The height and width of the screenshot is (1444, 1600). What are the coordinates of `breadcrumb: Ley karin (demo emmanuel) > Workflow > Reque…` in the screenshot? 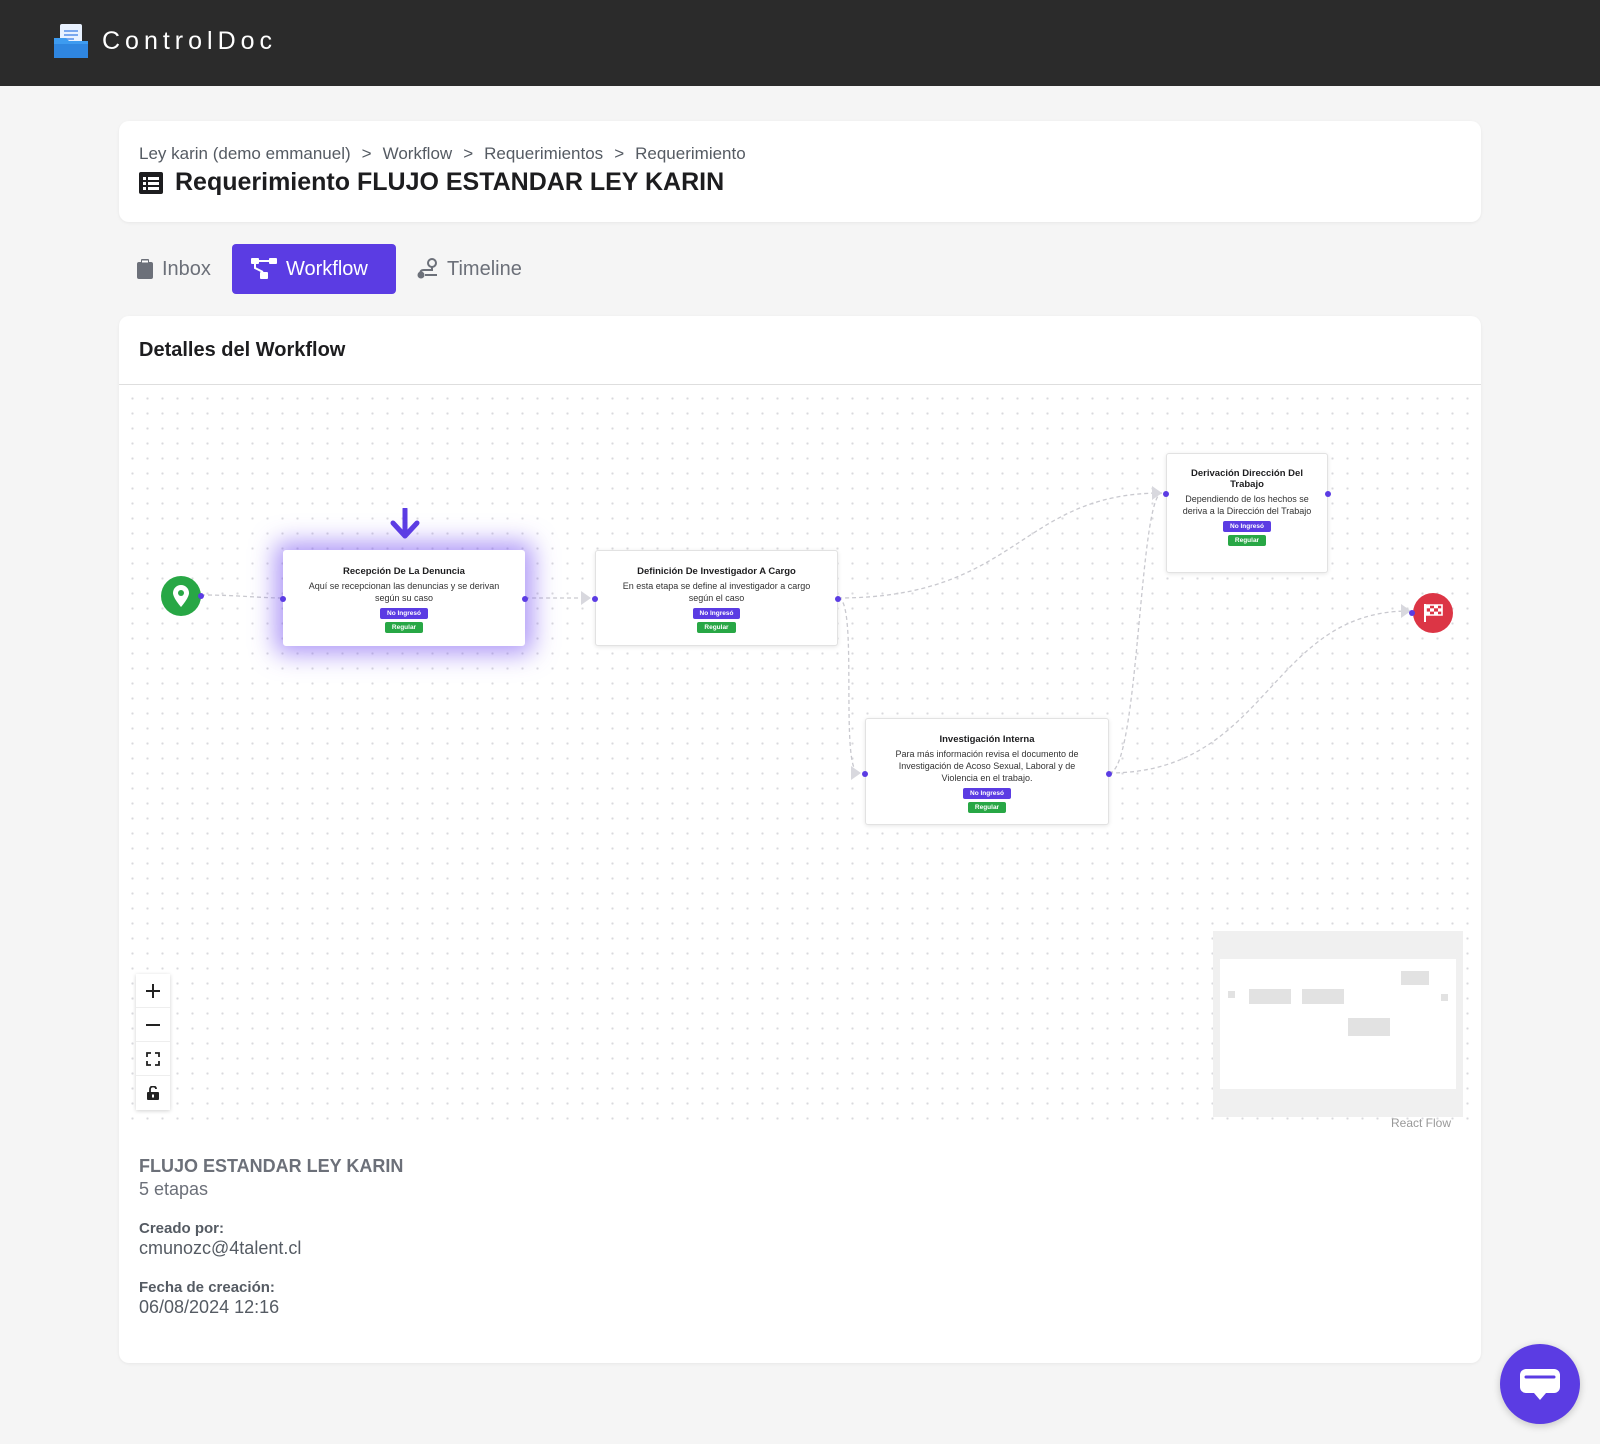 It's located at (442, 154).